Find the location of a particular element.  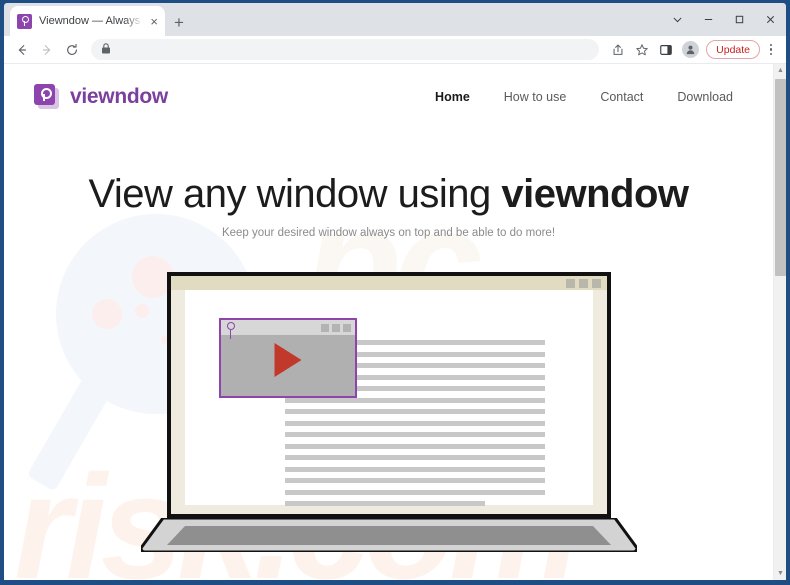

pin-icon is located at coordinates (230, 326).